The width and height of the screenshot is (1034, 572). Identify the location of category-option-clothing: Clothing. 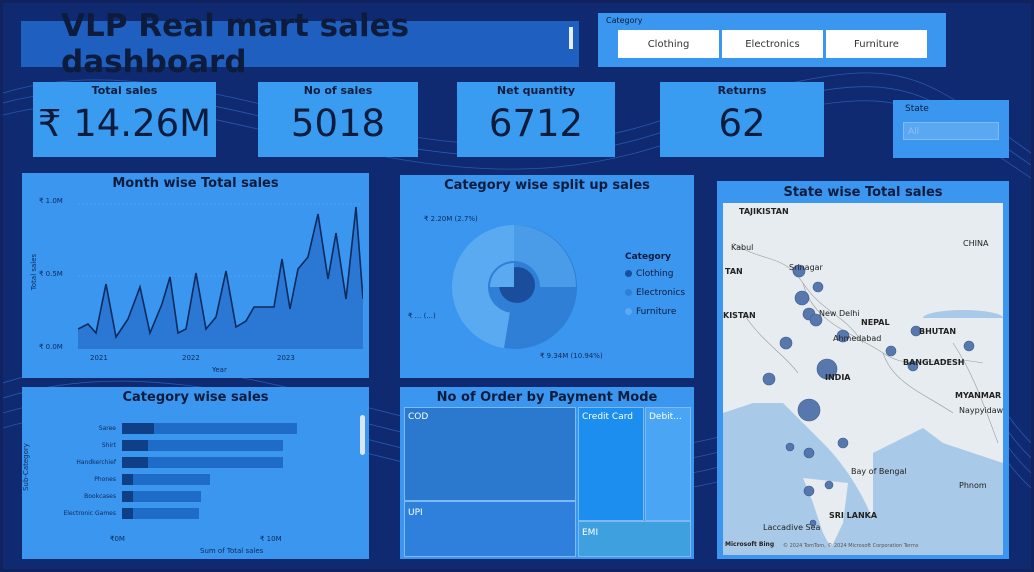
(668, 44).